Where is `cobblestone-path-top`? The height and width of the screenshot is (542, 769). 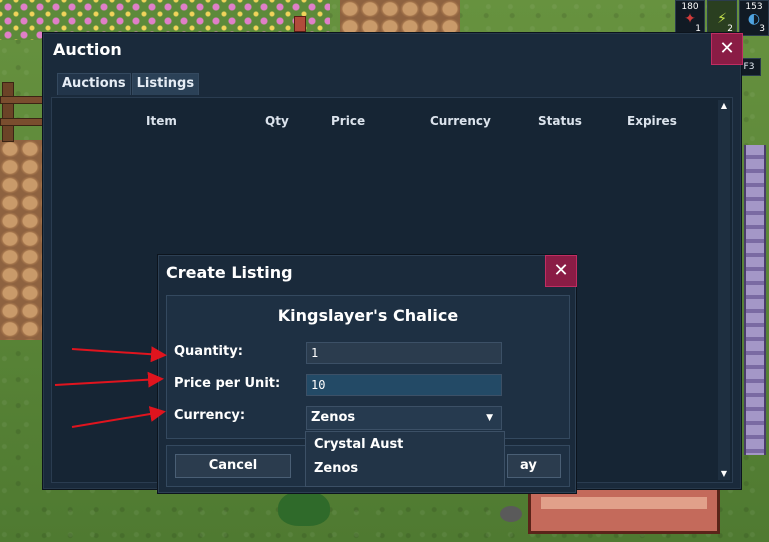 cobblestone-path-top is located at coordinates (400, 17).